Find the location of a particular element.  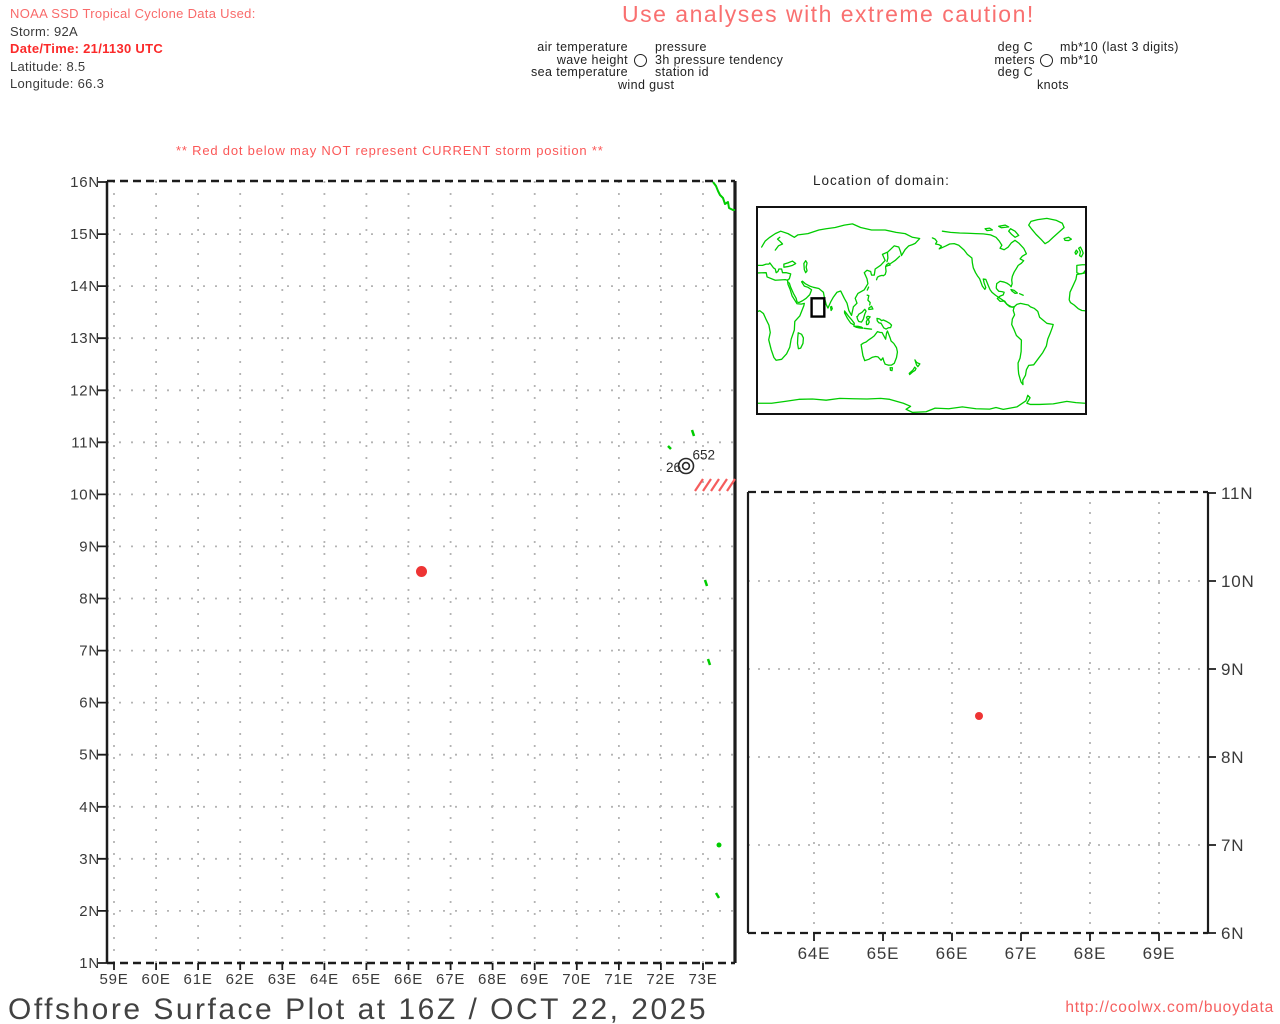

legend-air-temperature-label: air temperature is located at coordinates (582, 47).